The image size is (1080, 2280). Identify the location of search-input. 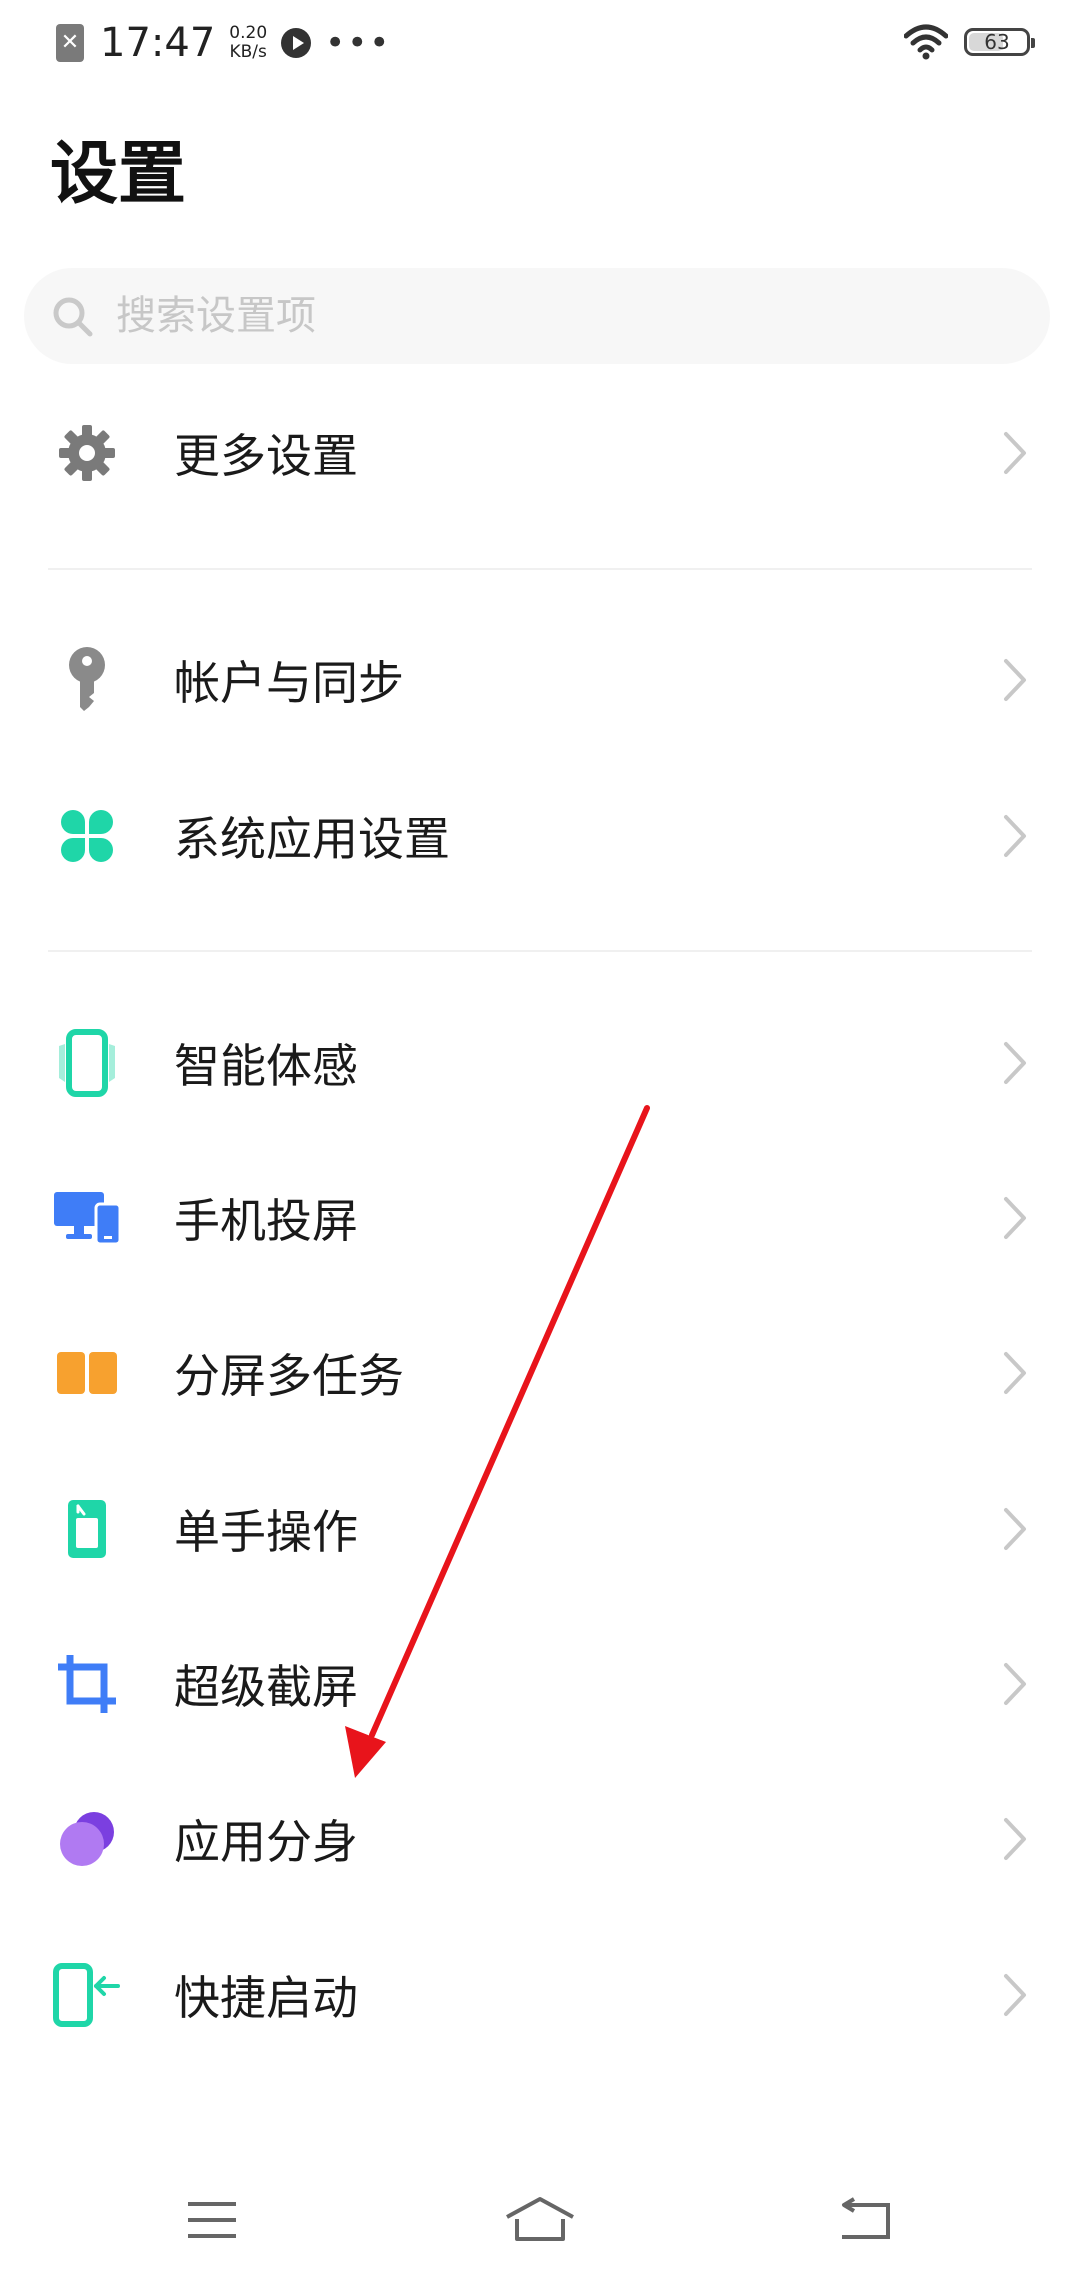
(541, 316).